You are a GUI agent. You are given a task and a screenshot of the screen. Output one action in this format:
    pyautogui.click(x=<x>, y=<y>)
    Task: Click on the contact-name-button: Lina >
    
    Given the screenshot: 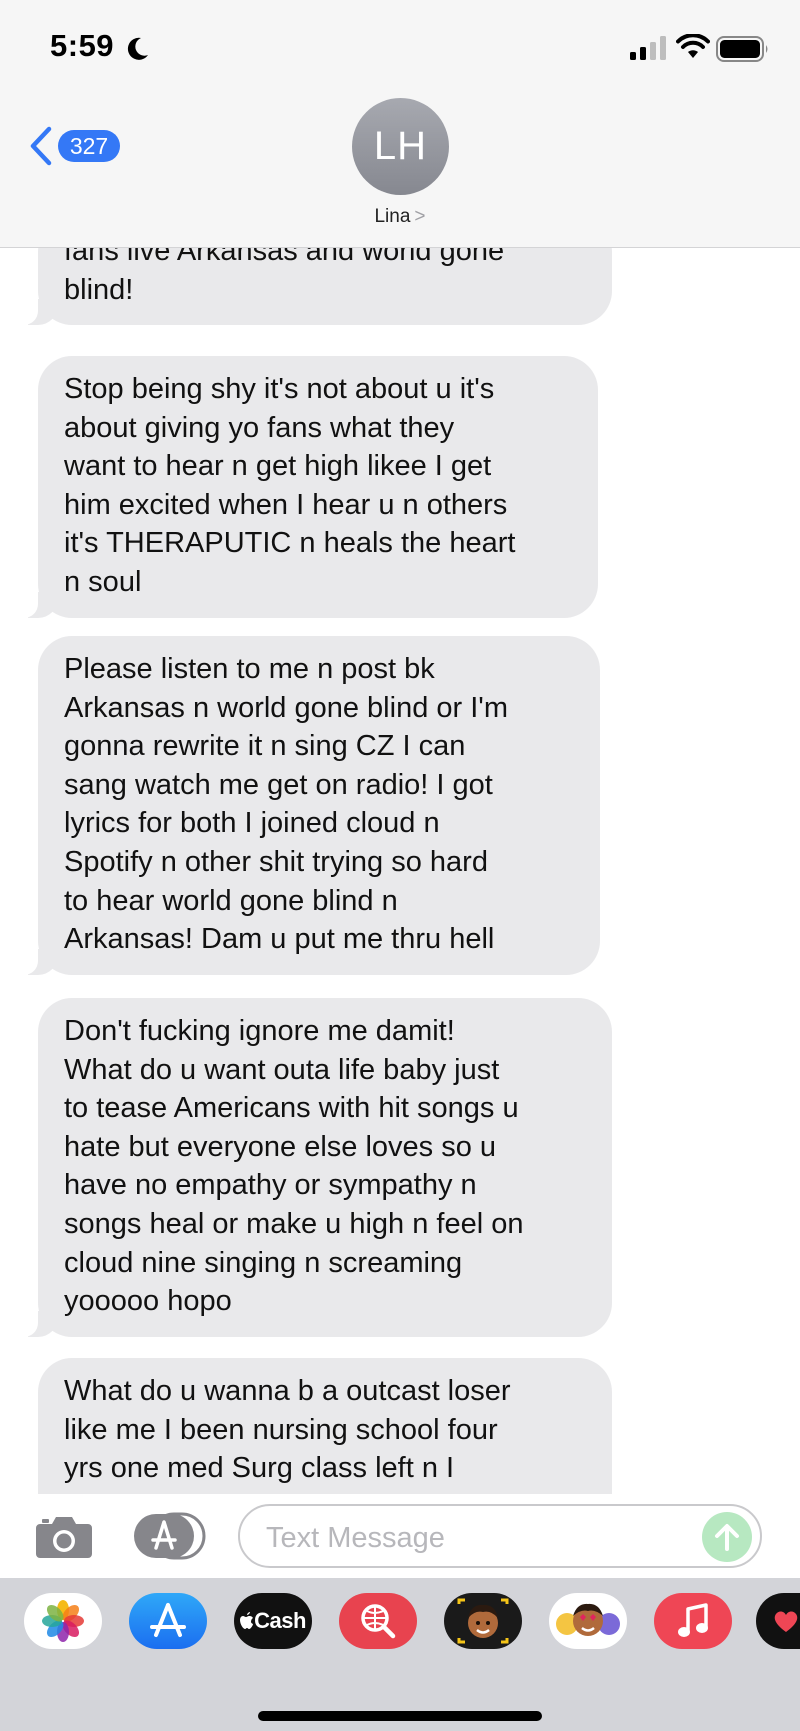 What is the action you would take?
    pyautogui.click(x=400, y=217)
    